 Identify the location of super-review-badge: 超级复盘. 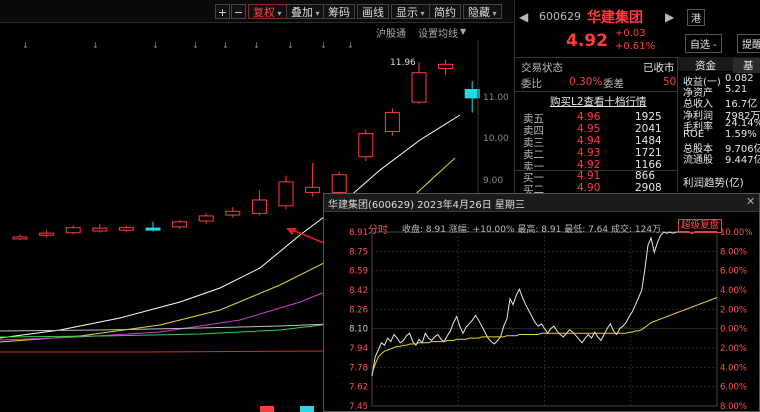
(700, 226).